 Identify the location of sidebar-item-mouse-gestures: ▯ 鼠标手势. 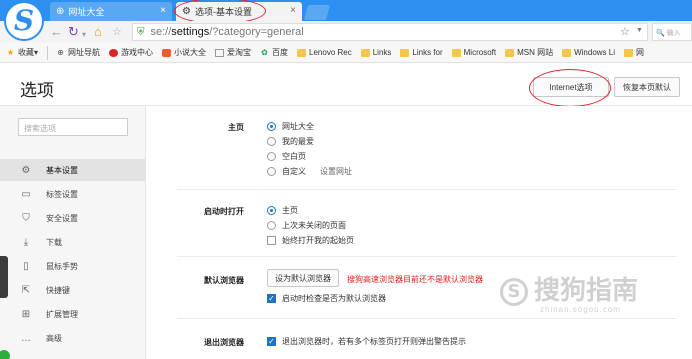
(73, 266).